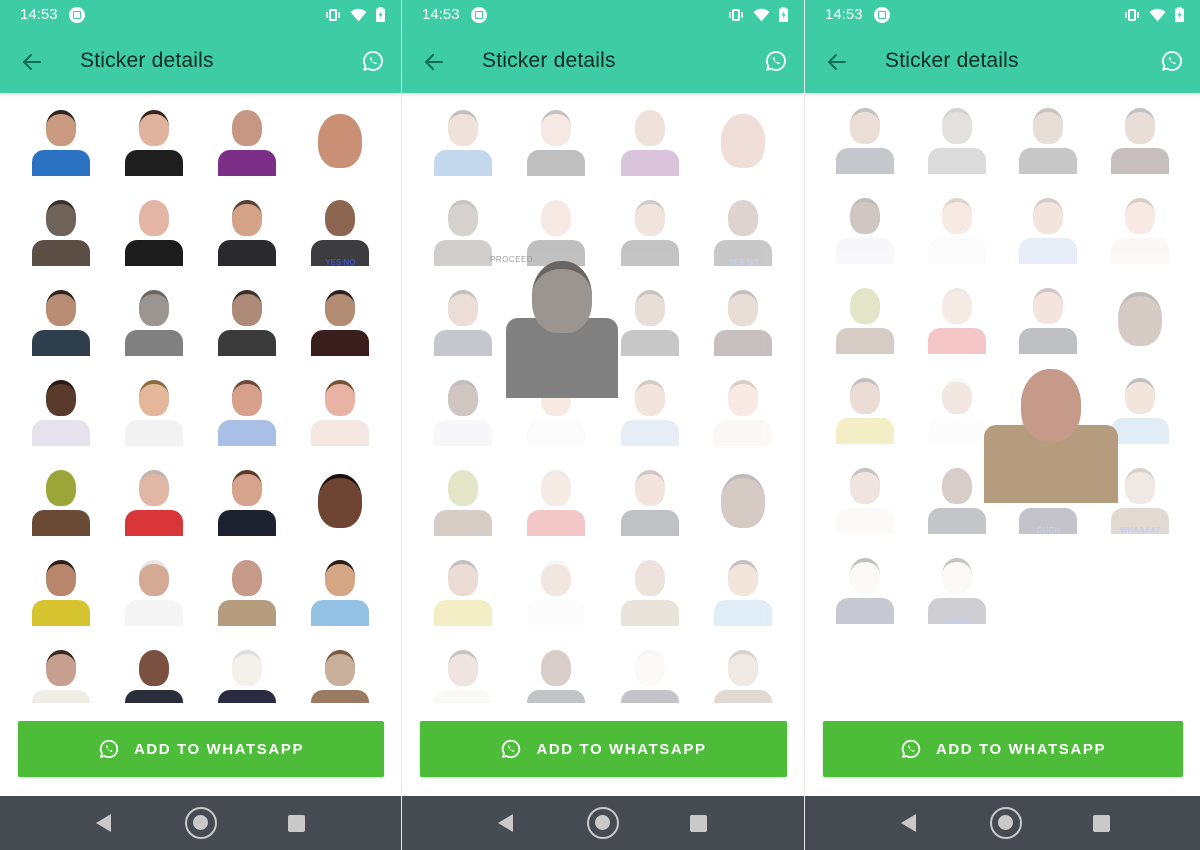  What do you see at coordinates (355, 14) in the screenshot?
I see `status-icons` at bounding box center [355, 14].